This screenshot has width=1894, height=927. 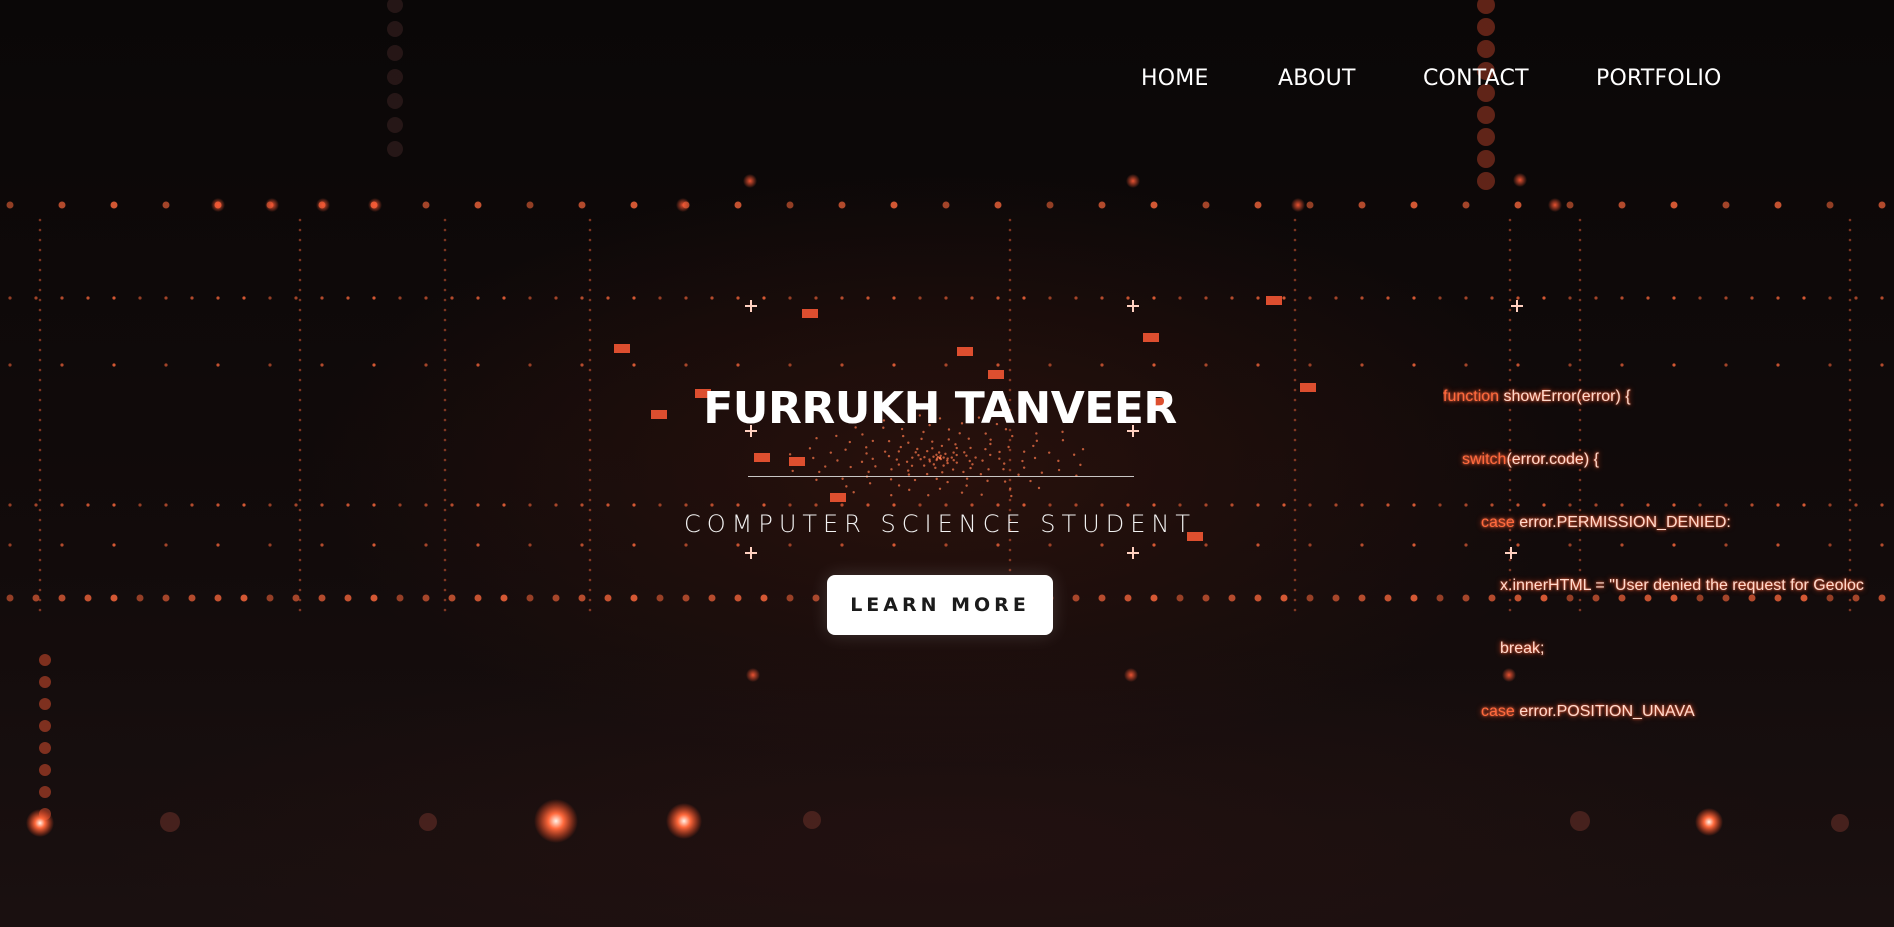 What do you see at coordinates (941, 476) in the screenshot?
I see `hero-divider` at bounding box center [941, 476].